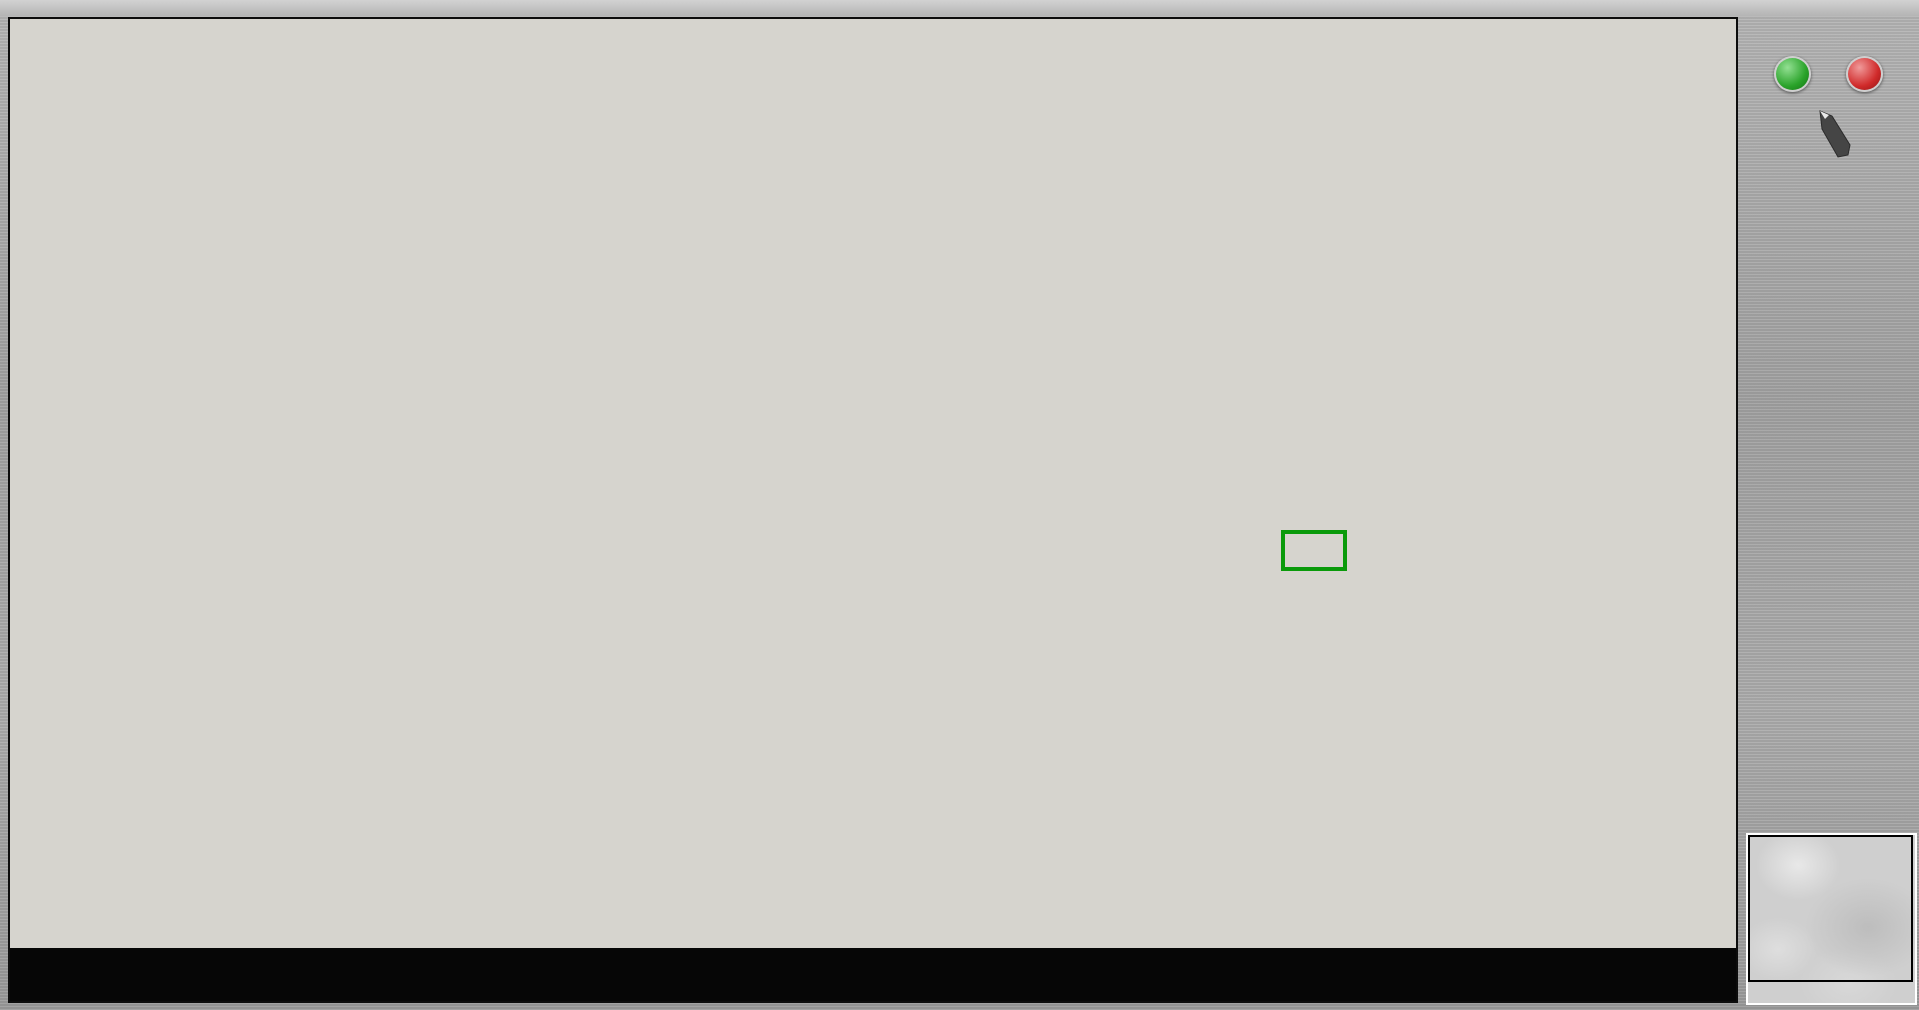  What do you see at coordinates (1792, 74) in the screenshot?
I see `start-button` at bounding box center [1792, 74].